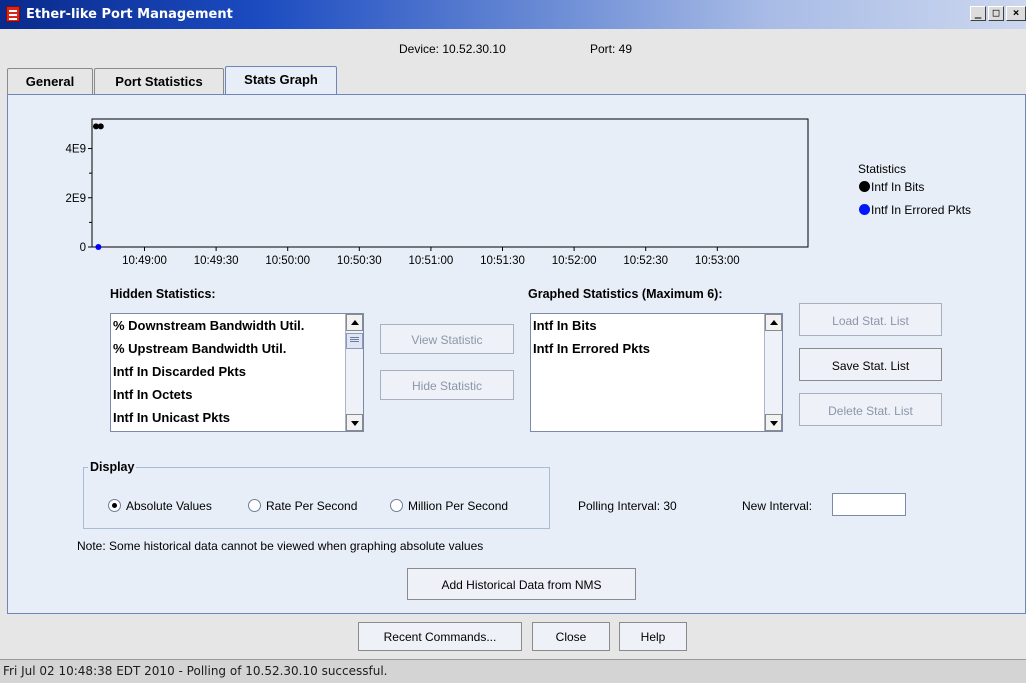 The height and width of the screenshot is (683, 1026). Describe the element at coordinates (869, 504) in the screenshot. I see `new-interval-input` at that location.